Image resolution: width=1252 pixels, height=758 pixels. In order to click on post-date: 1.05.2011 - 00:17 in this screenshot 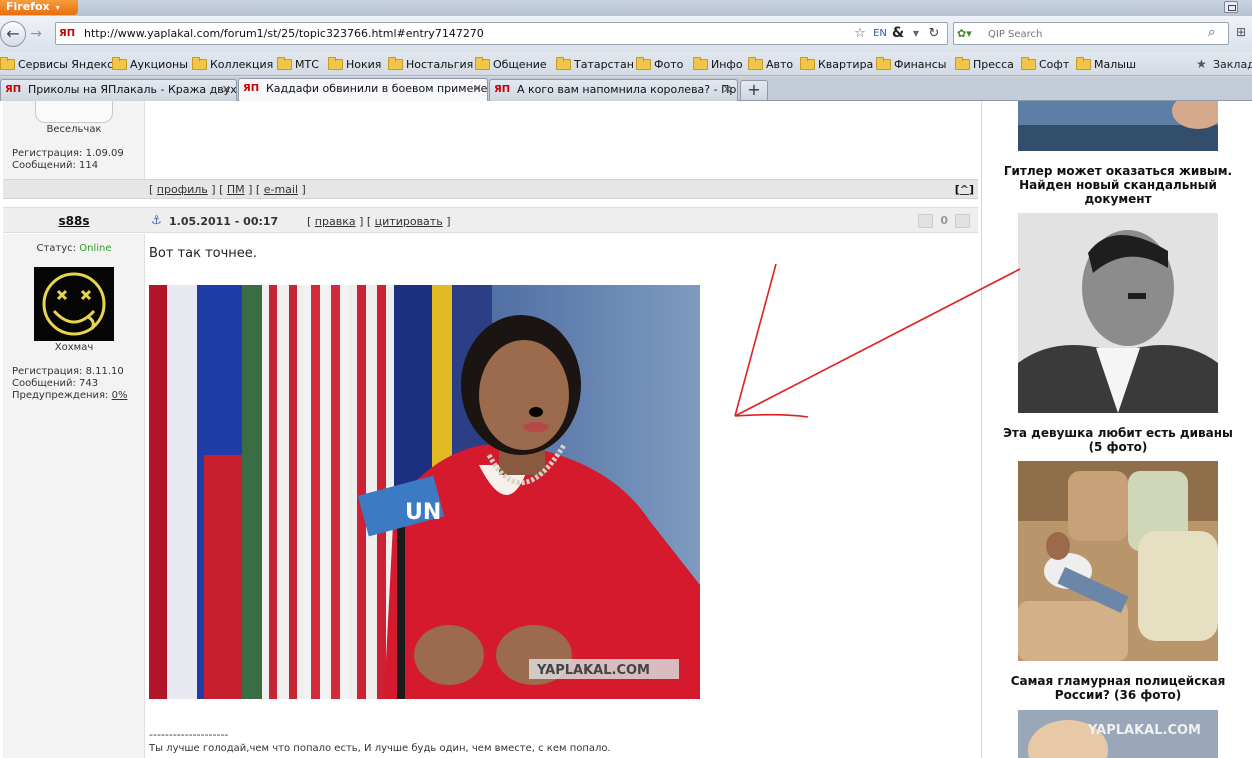, I will do `click(224, 221)`.